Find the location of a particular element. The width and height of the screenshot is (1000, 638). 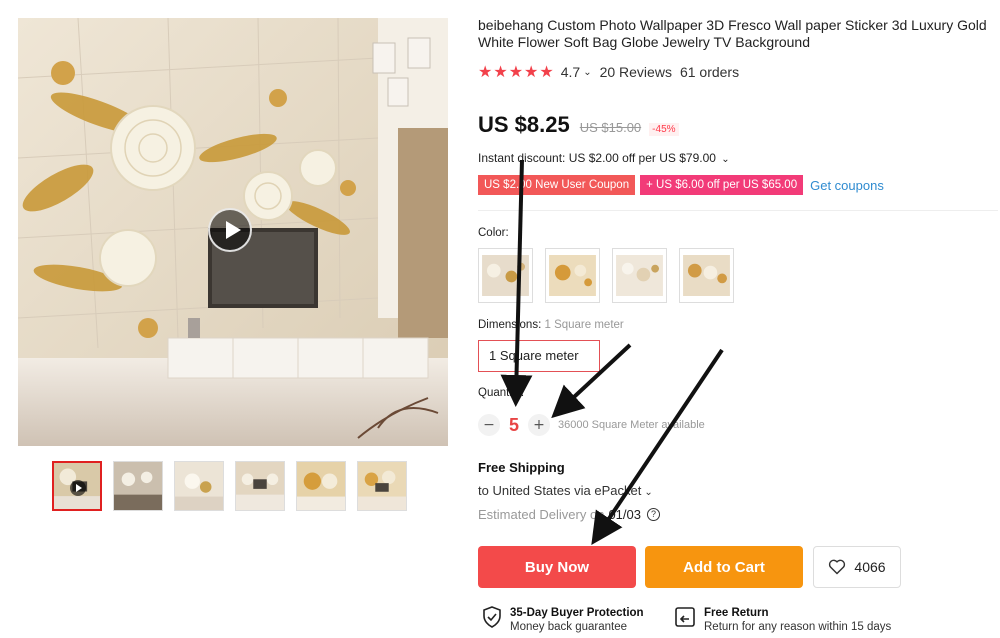

quantity-stepper: − 5 + 36000 Square Meter available is located at coordinates (591, 425).